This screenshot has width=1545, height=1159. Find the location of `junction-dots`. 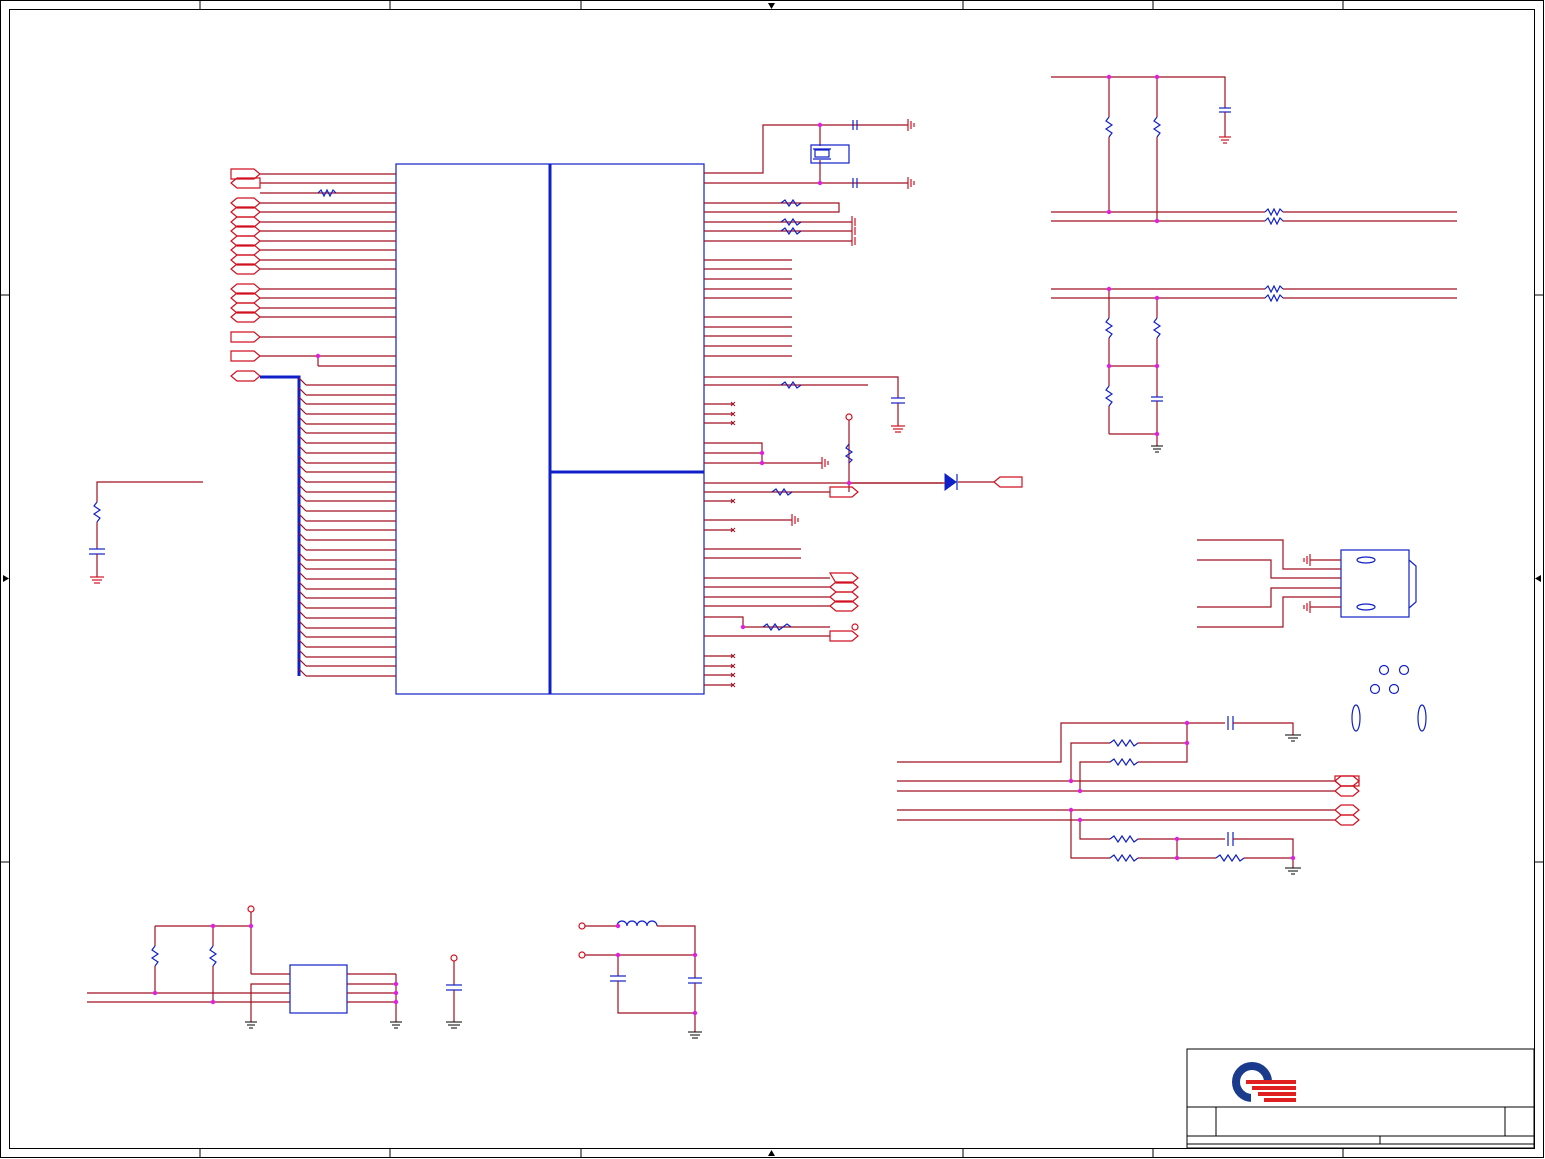

junction-dots is located at coordinates (796, 376).